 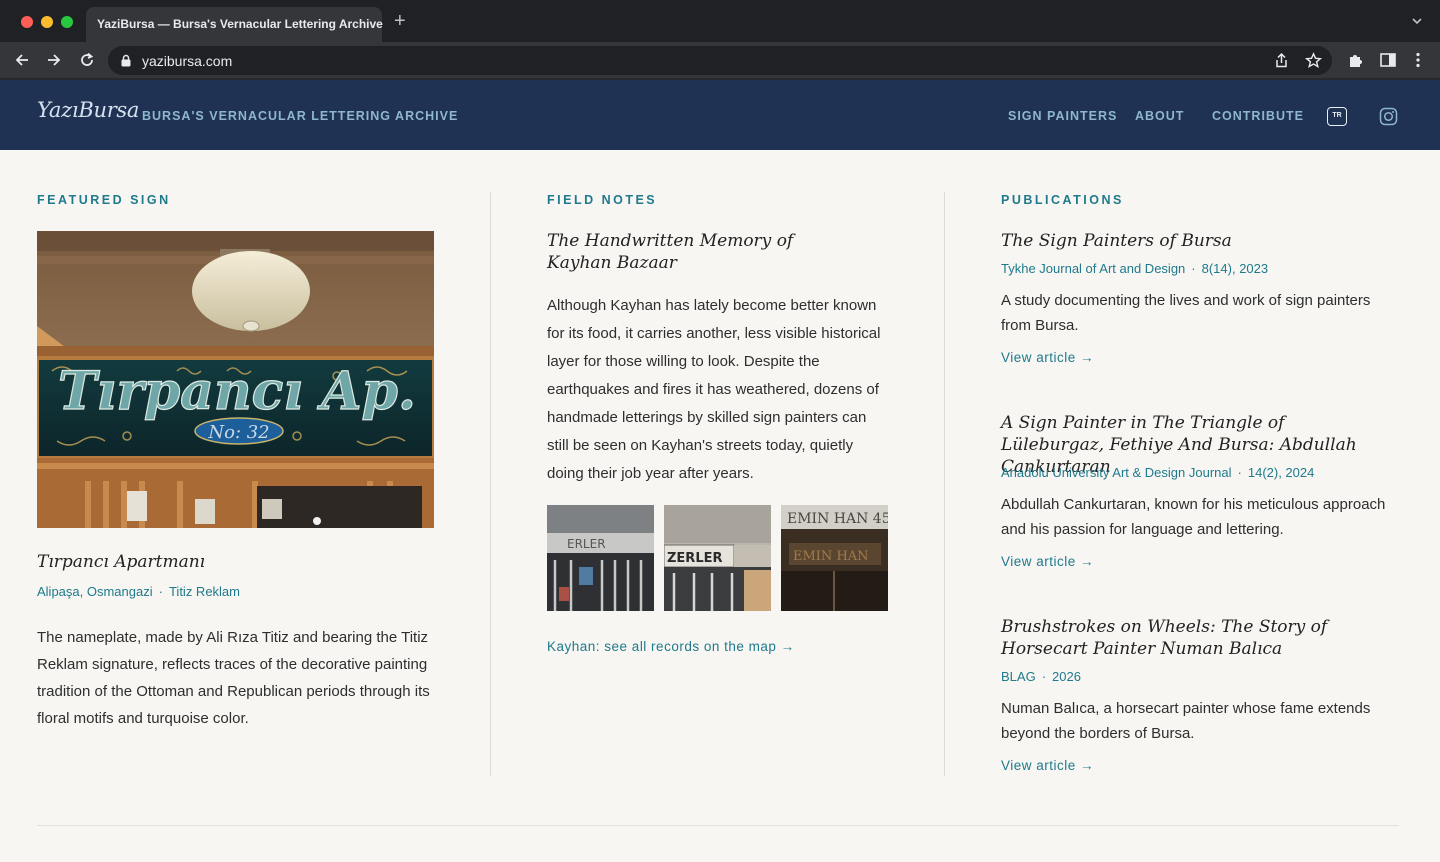 I want to click on featured-sign-title: Tırpancı Apartmanı, so click(x=121, y=562).